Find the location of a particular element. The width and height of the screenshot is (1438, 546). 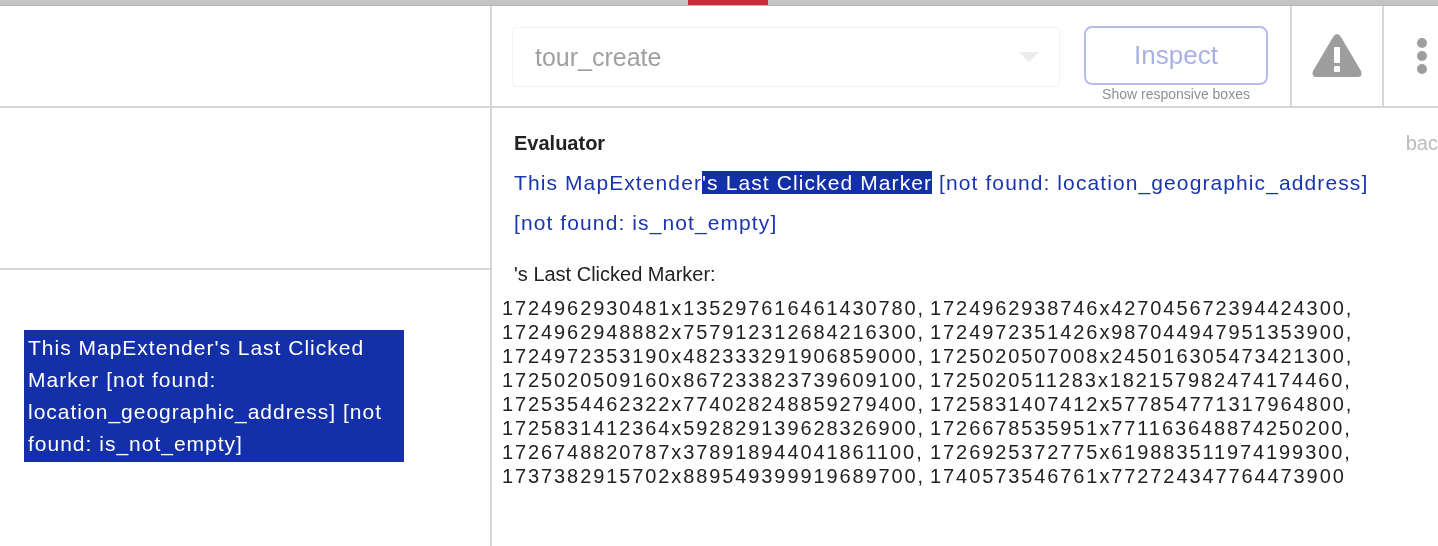

result-value: 1737382915702x889549399919689700, is located at coordinates (714, 476).